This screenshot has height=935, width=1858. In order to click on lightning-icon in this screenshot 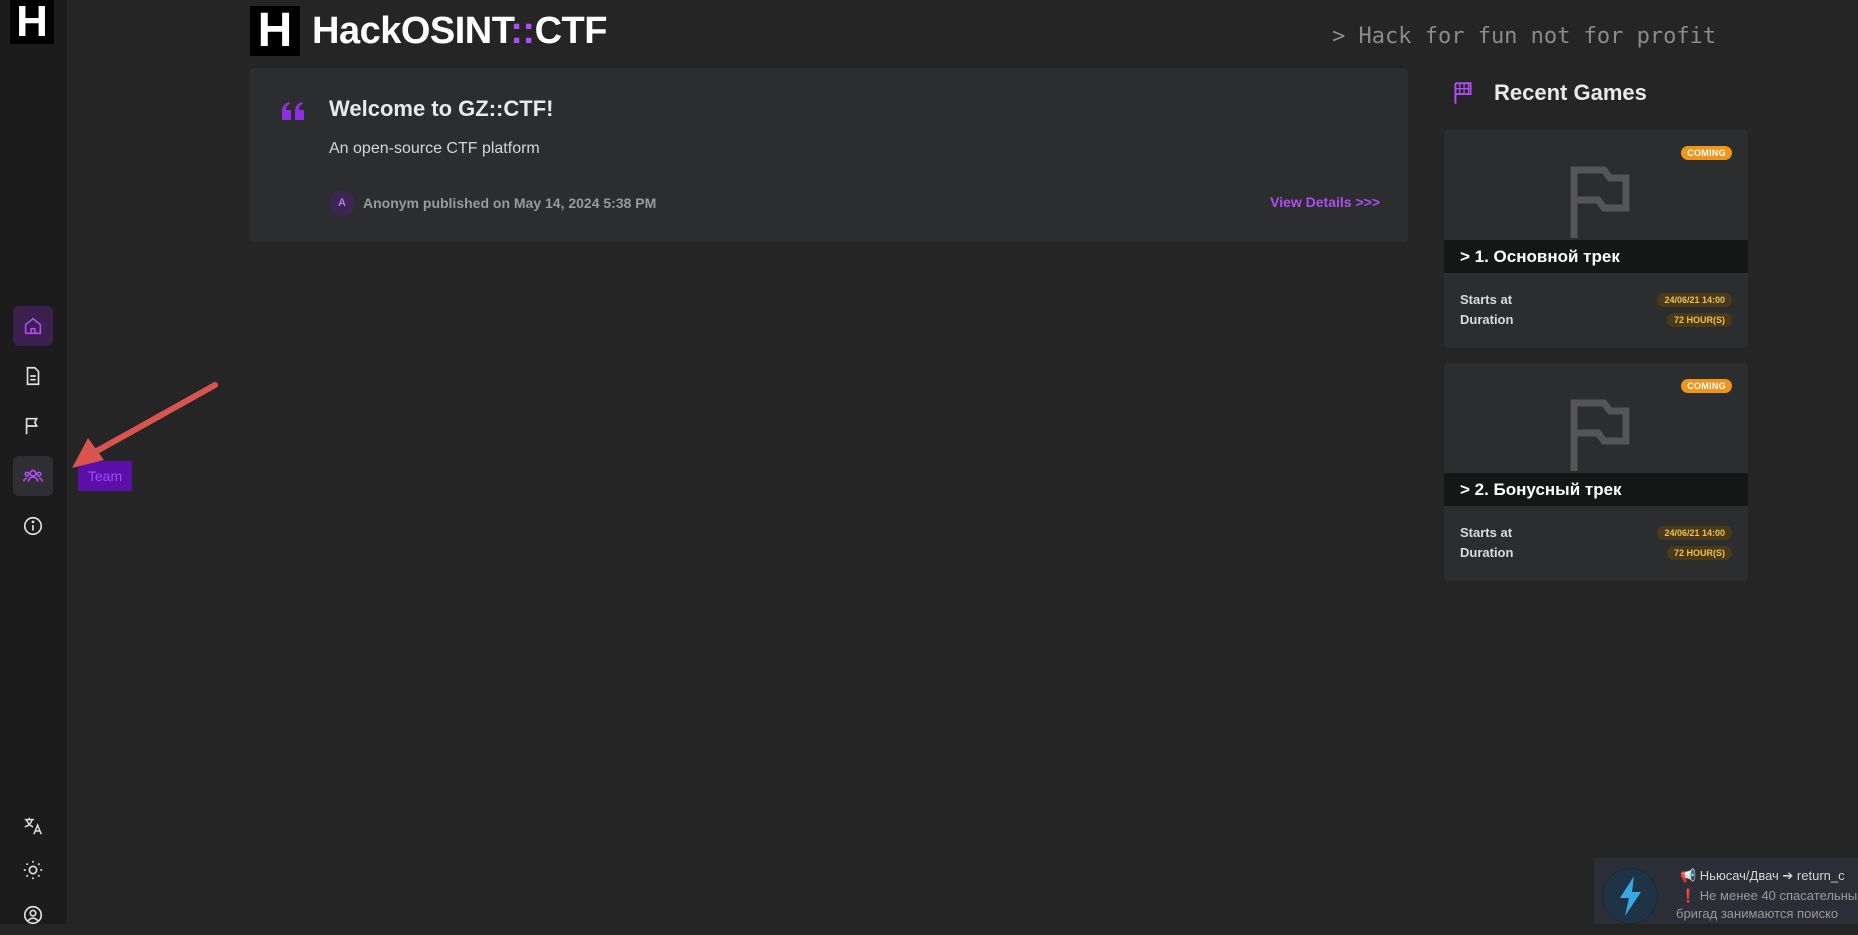, I will do `click(1630, 896)`.